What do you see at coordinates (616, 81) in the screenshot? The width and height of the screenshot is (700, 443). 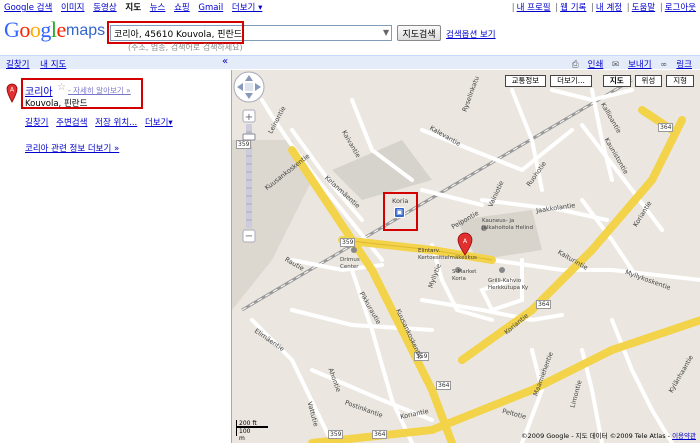 I see `map-view-button: 지도` at bounding box center [616, 81].